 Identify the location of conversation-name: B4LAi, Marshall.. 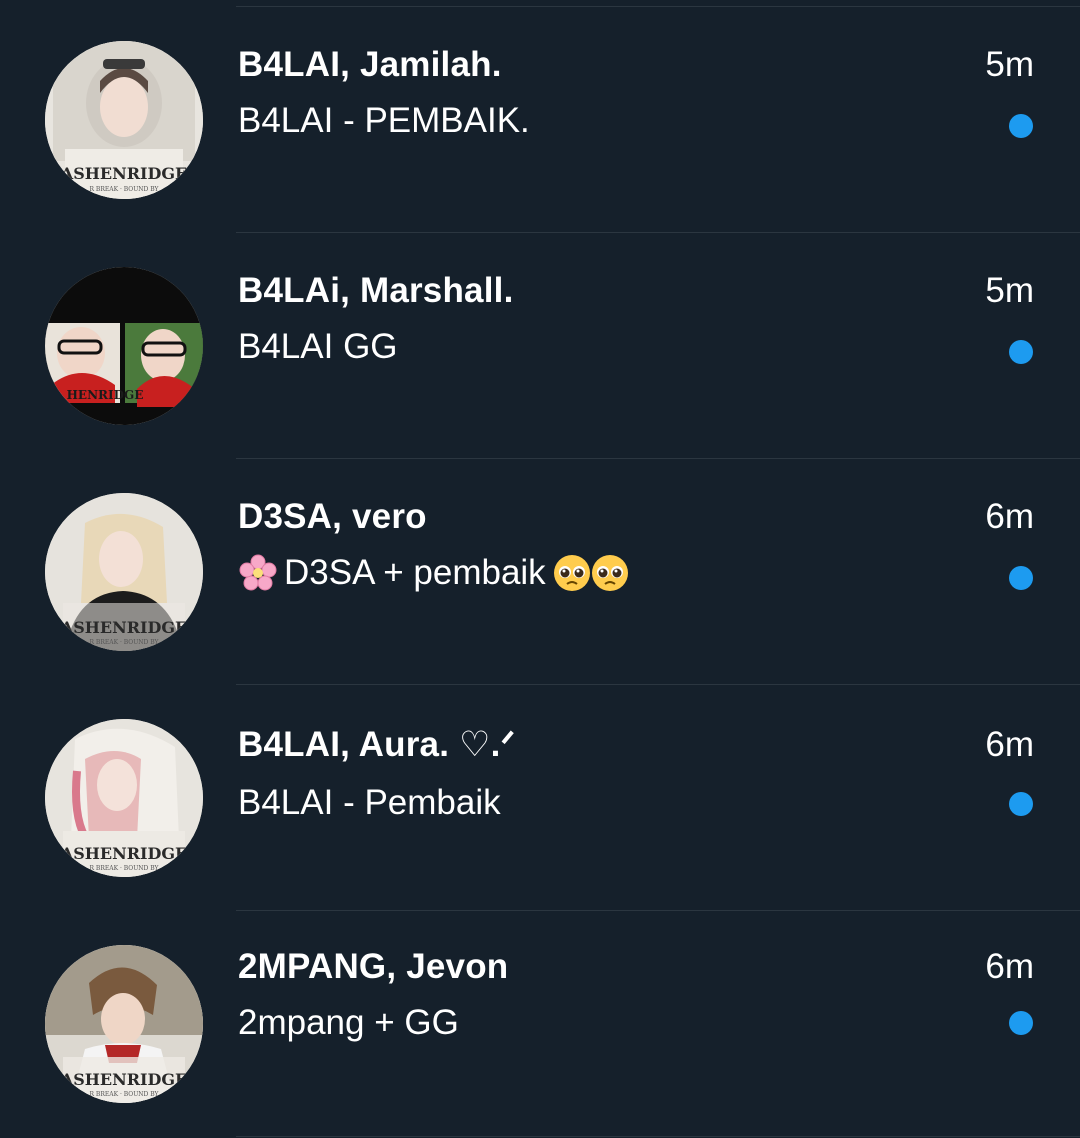
(376, 290).